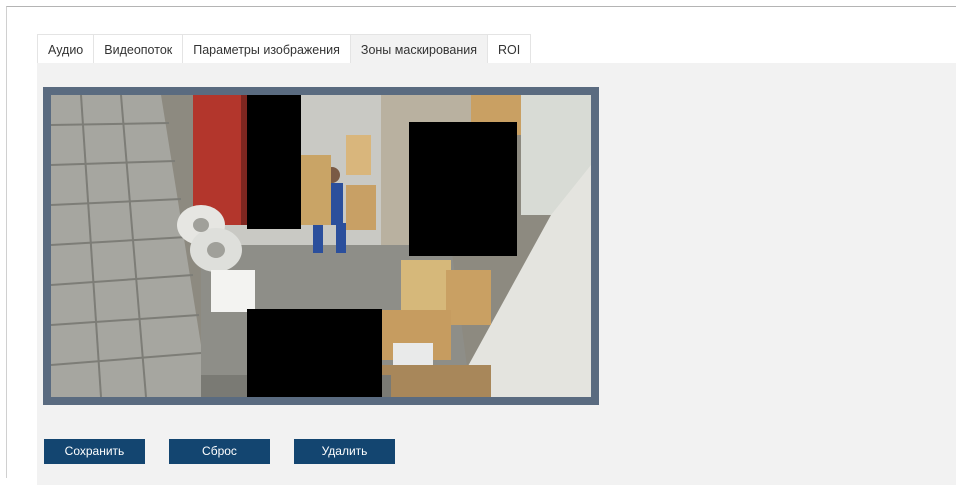 This screenshot has height=485, width=956. Describe the element at coordinates (509, 49) in the screenshot. I see `tab-roi: ROI` at that location.